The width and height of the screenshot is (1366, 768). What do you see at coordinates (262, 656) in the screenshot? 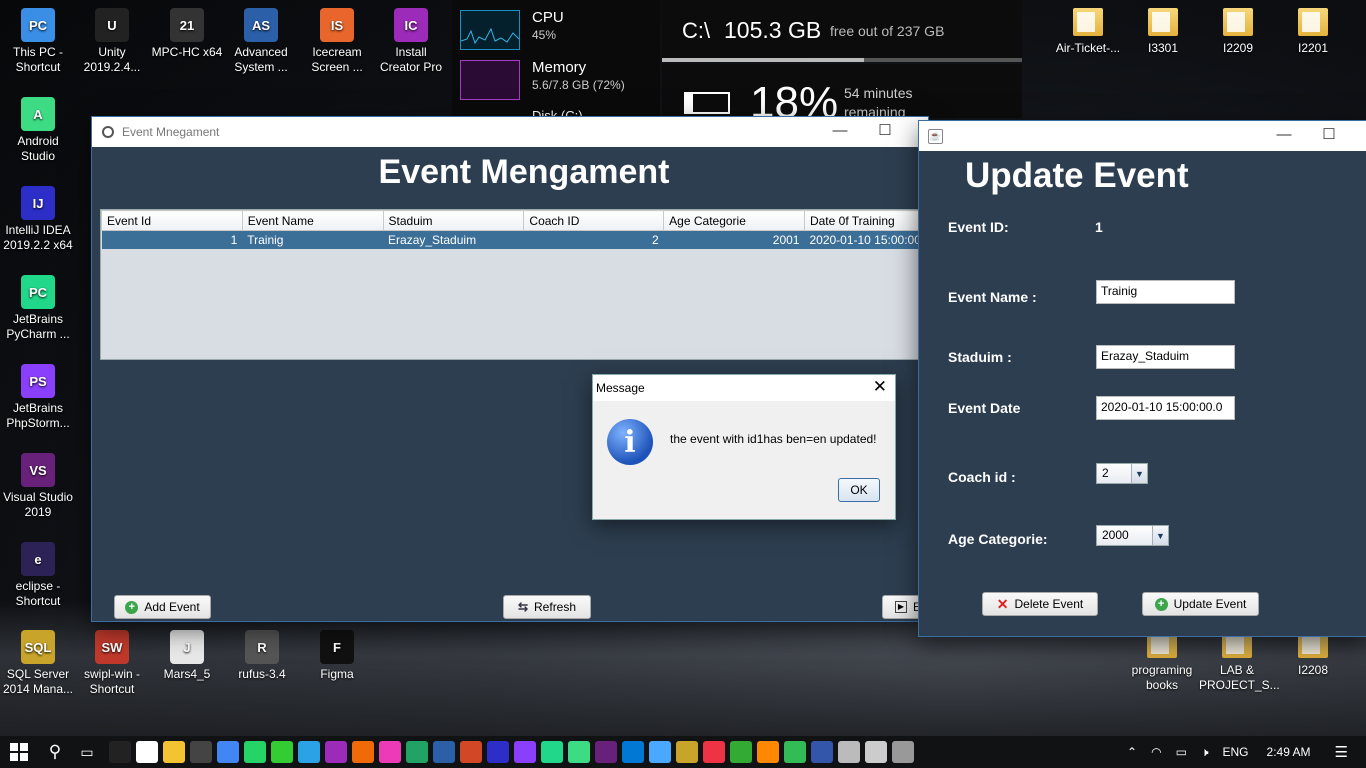
I see `desktop-icon: Rrufus-3.4` at bounding box center [262, 656].